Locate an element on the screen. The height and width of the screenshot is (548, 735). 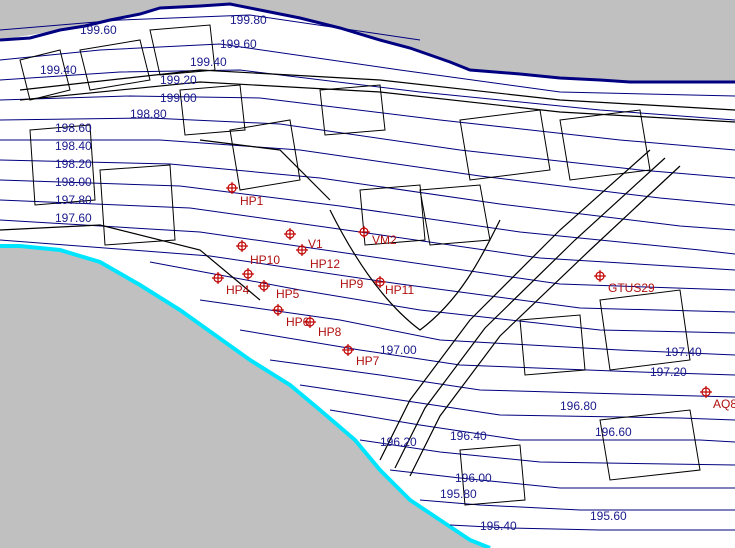
contour-label: 196.20 is located at coordinates (398, 442).